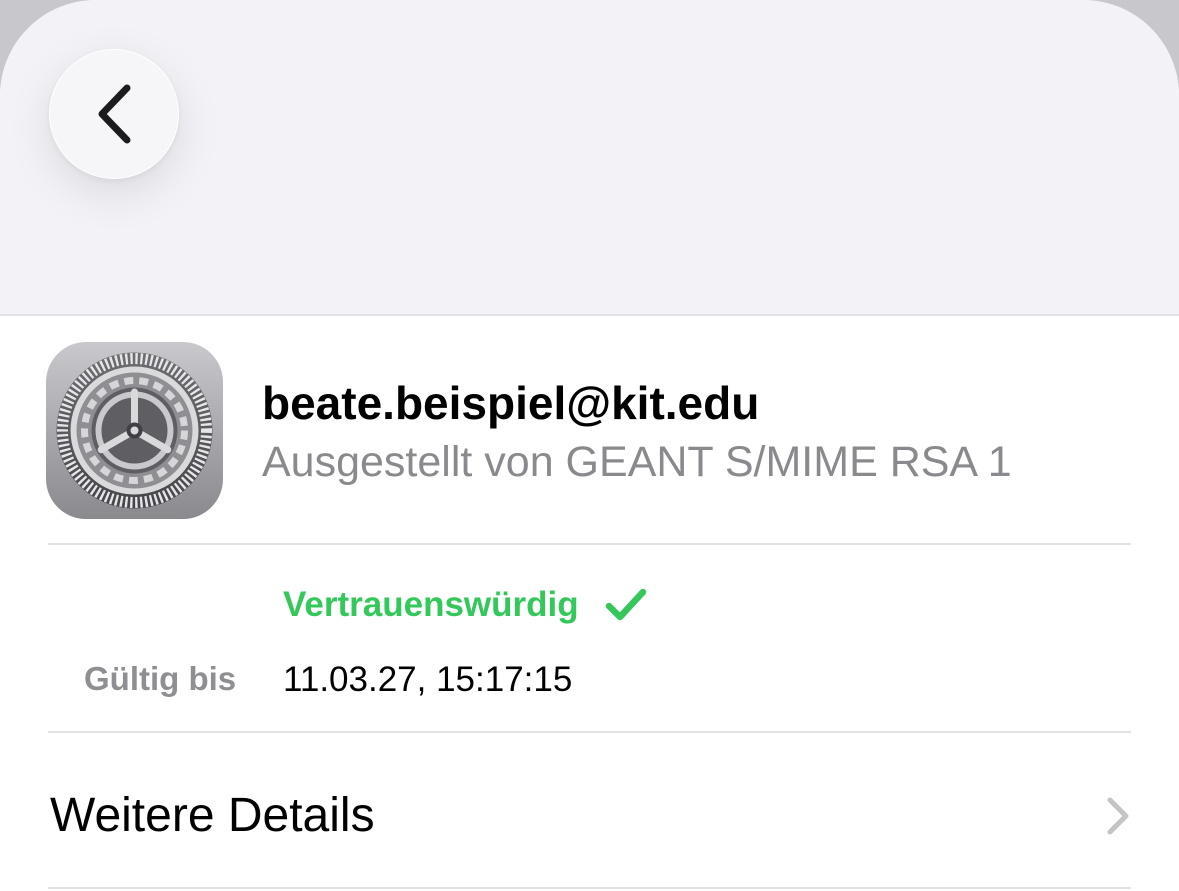  Describe the element at coordinates (431, 604) in the screenshot. I see `trust-status-label: Vertrauenswürdig` at that location.